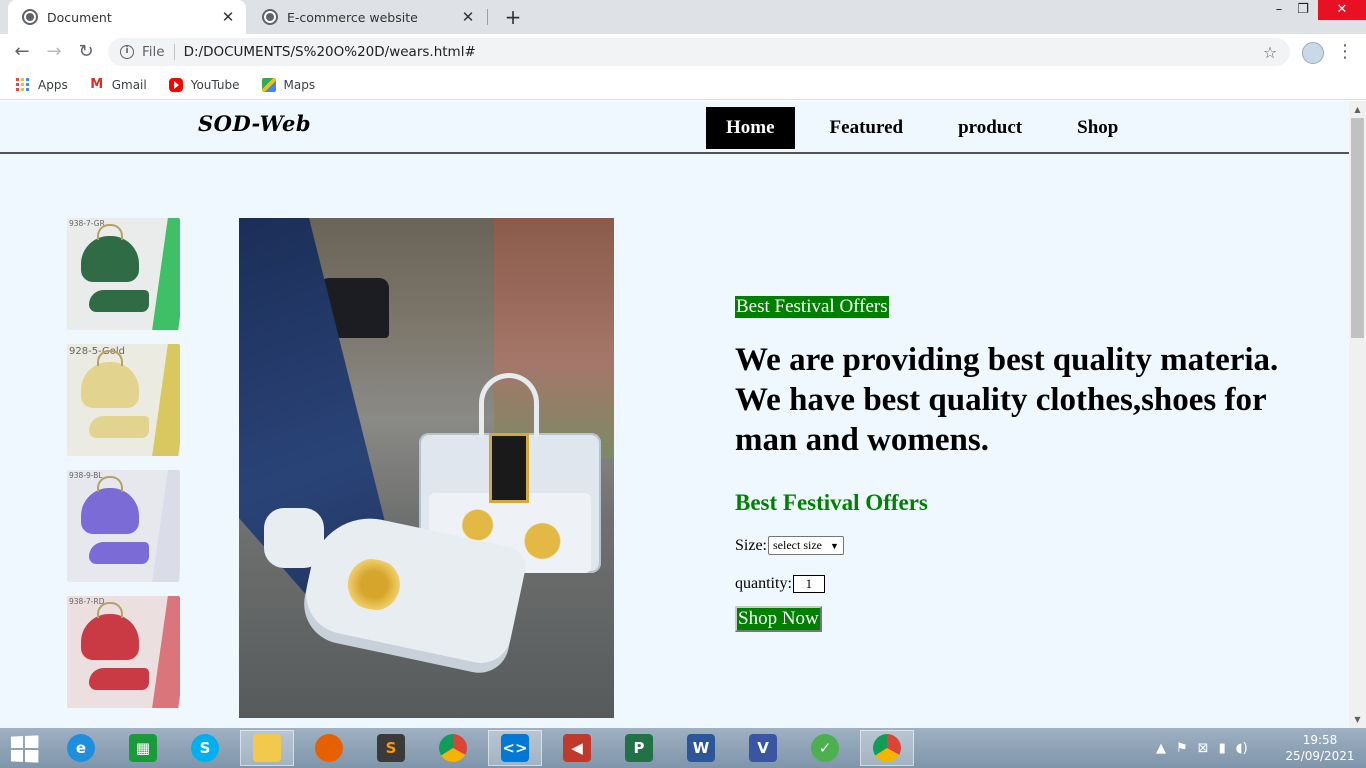 Image resolution: width=1366 pixels, height=768 pixels. Describe the element at coordinates (778, 619) in the screenshot. I see `shop-now-button: Shop Now` at that location.